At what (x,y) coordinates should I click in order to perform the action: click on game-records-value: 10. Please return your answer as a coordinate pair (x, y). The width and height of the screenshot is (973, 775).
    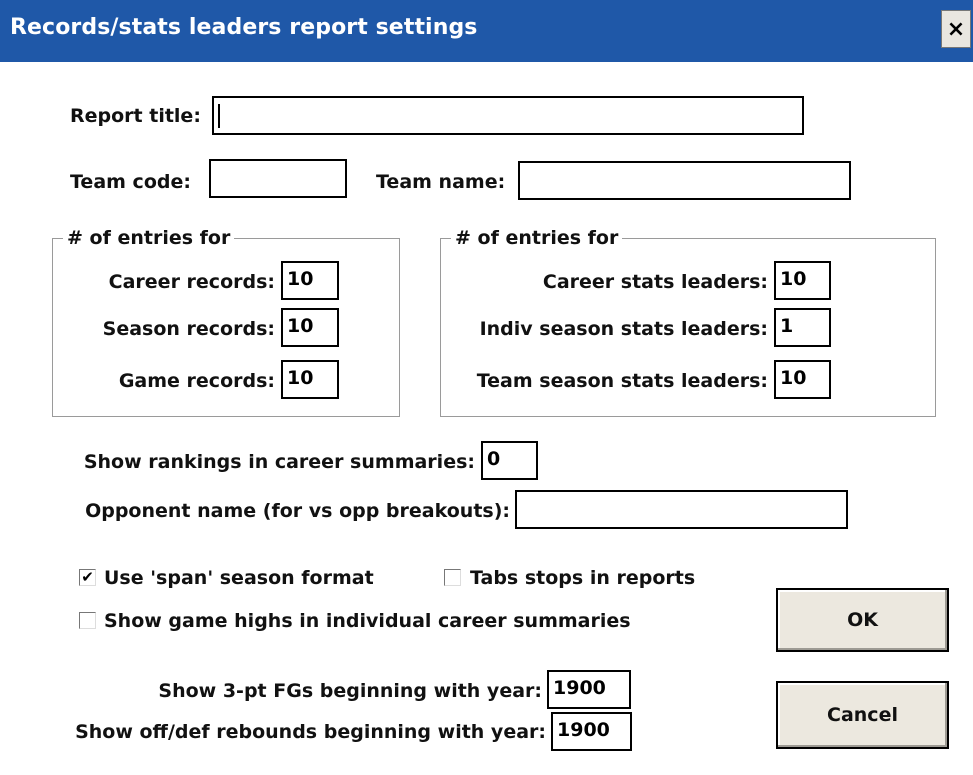
    Looking at the image, I should click on (300, 378).